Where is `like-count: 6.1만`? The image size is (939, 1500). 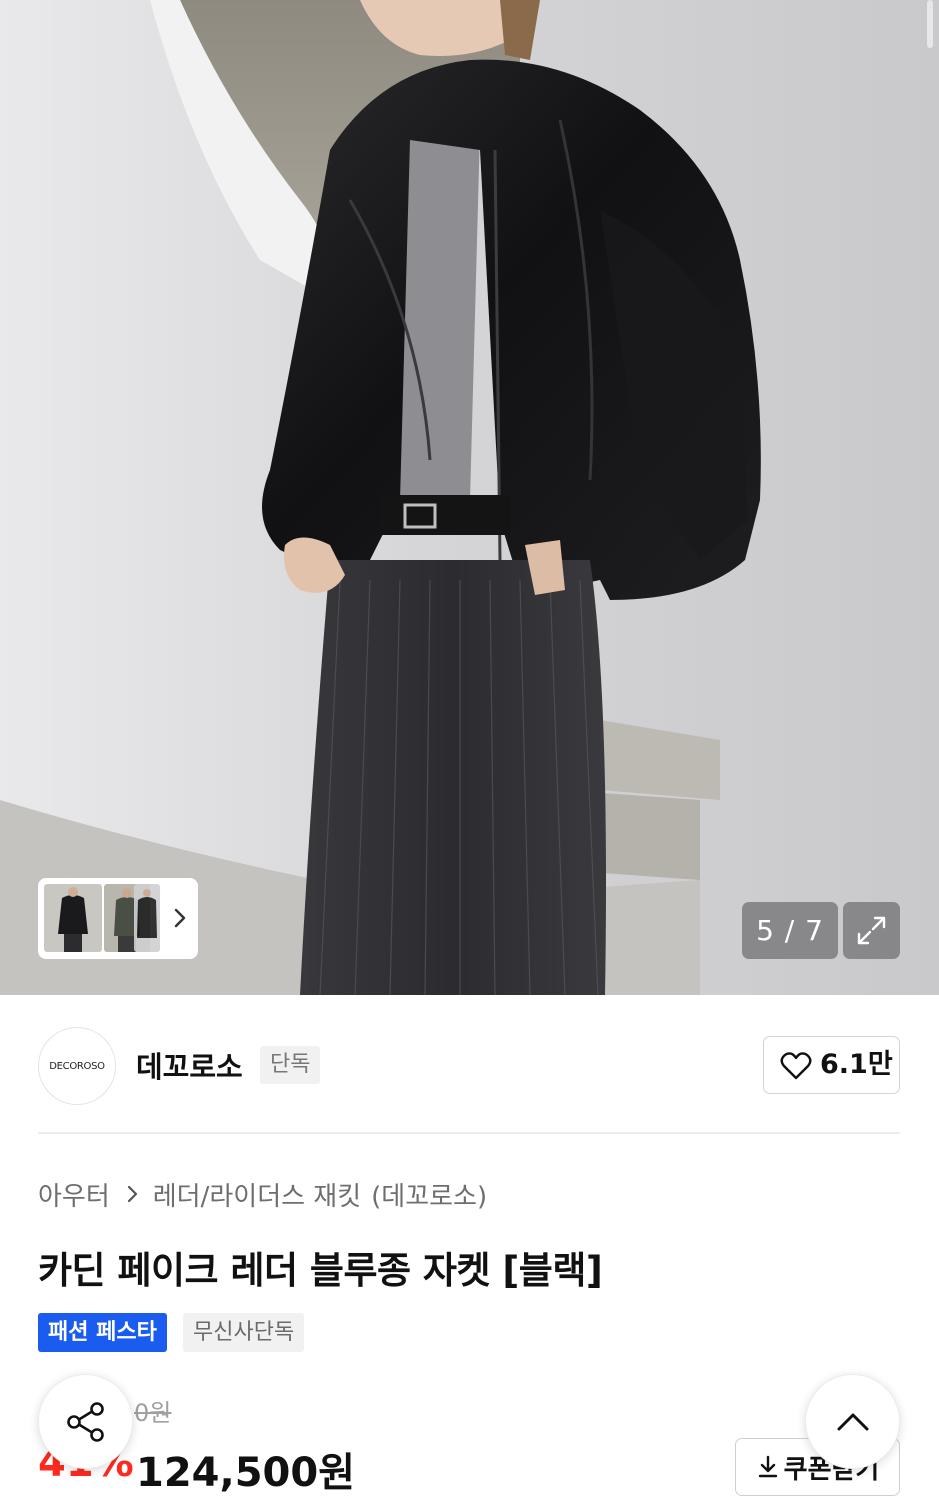
like-count: 6.1만 is located at coordinates (856, 1064).